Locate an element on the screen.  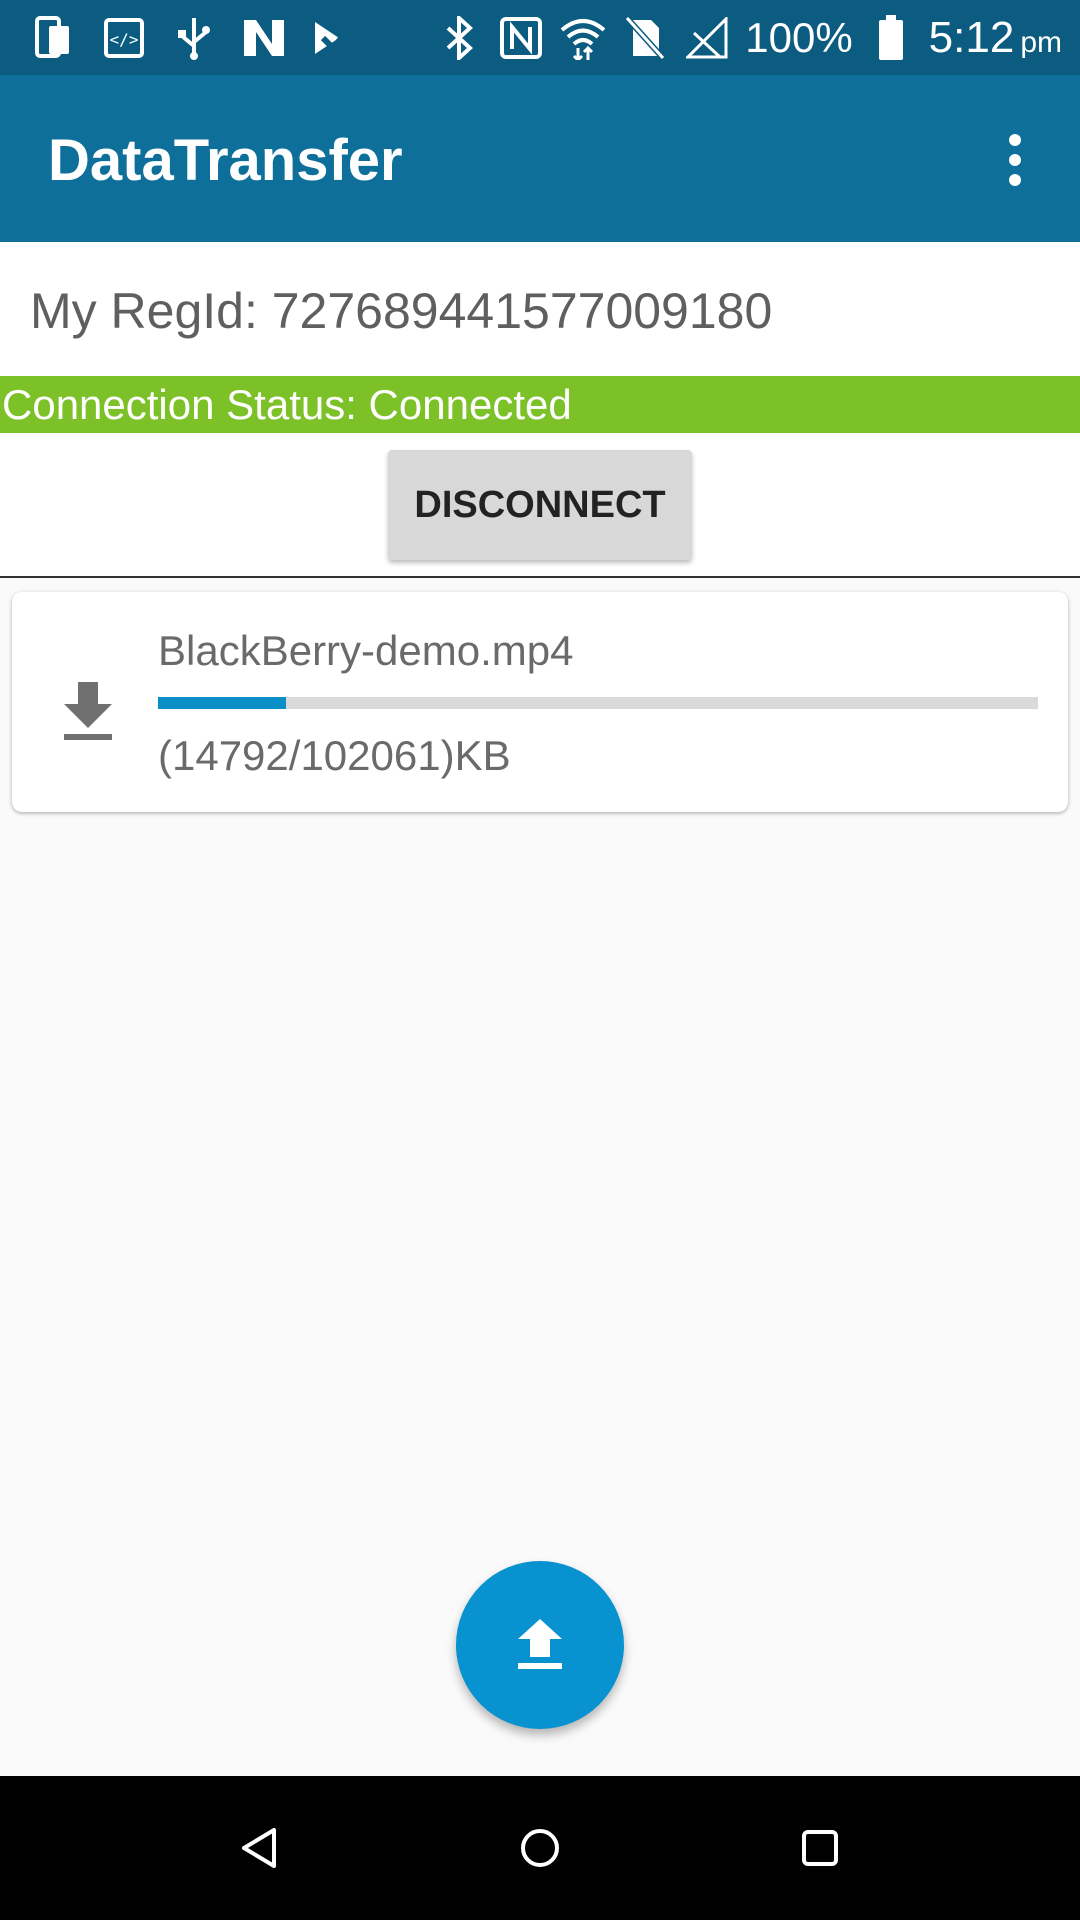
back-icon is located at coordinates (260, 1848).